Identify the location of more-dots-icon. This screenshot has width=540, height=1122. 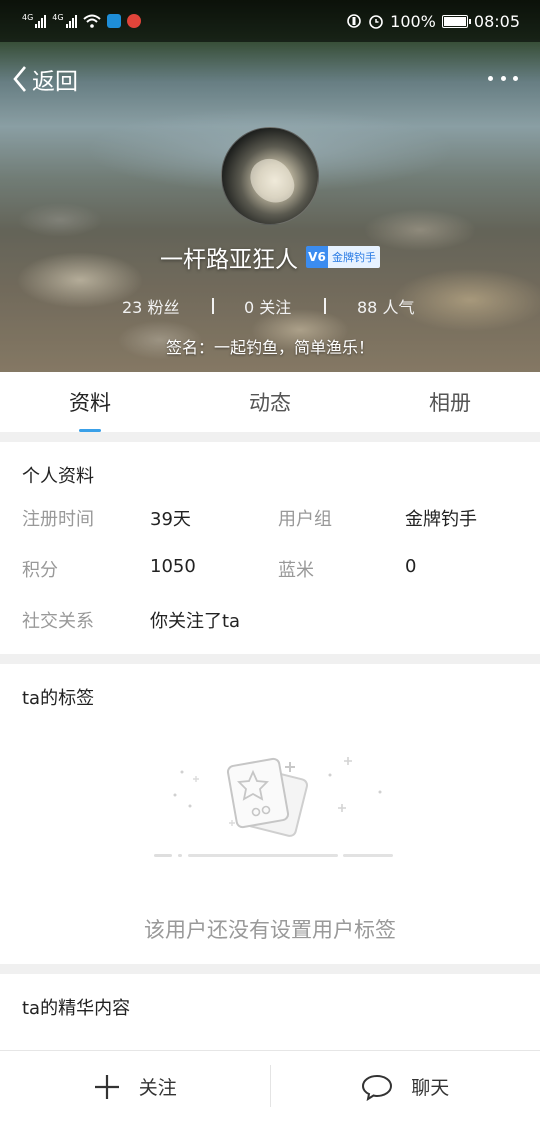
(490, 78).